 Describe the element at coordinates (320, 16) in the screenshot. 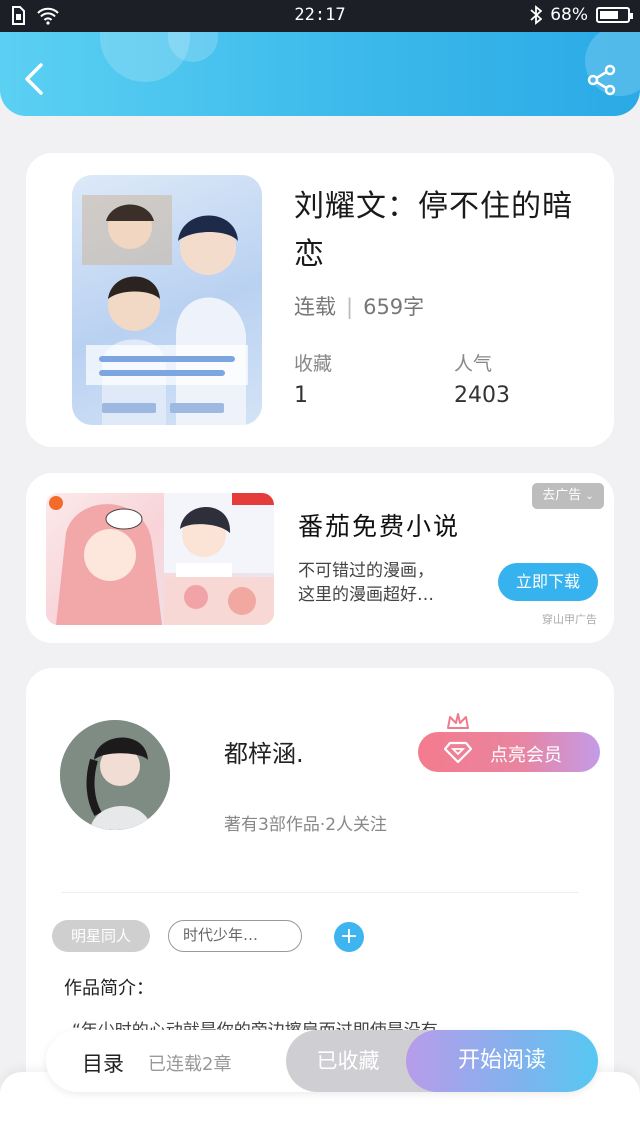

I see `status-bar: 22:17 68%` at that location.